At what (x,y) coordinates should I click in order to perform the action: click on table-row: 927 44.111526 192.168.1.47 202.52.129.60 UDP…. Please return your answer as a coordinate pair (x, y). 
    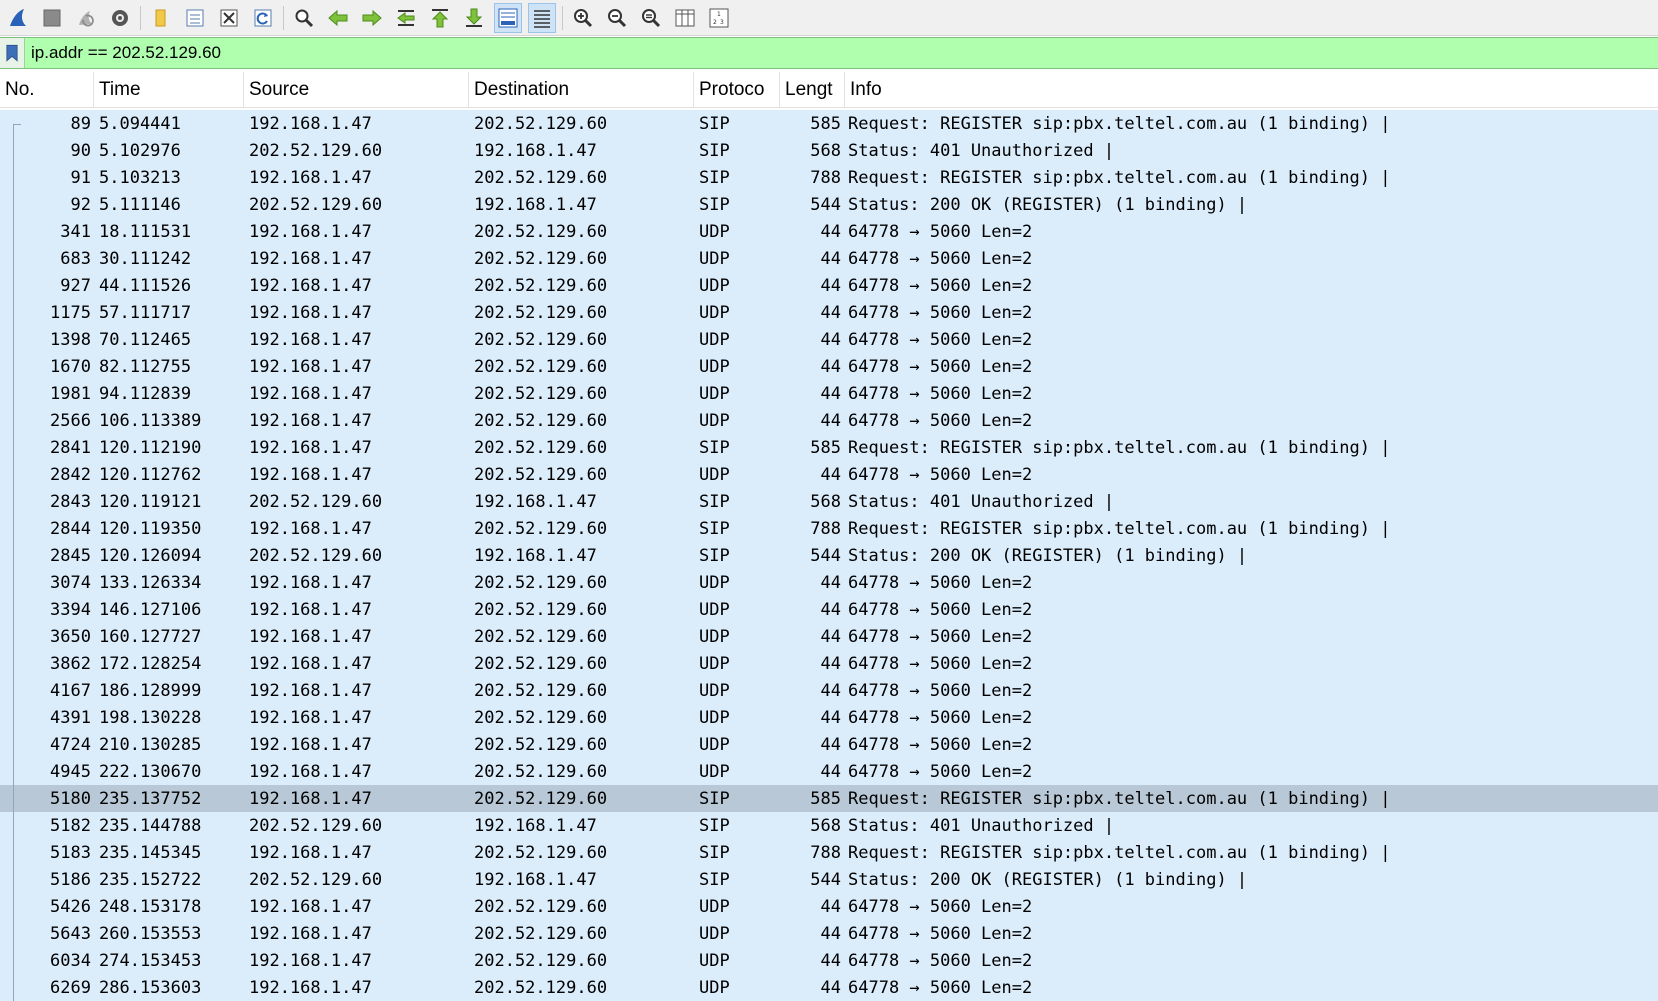
    Looking at the image, I should click on (829, 285).